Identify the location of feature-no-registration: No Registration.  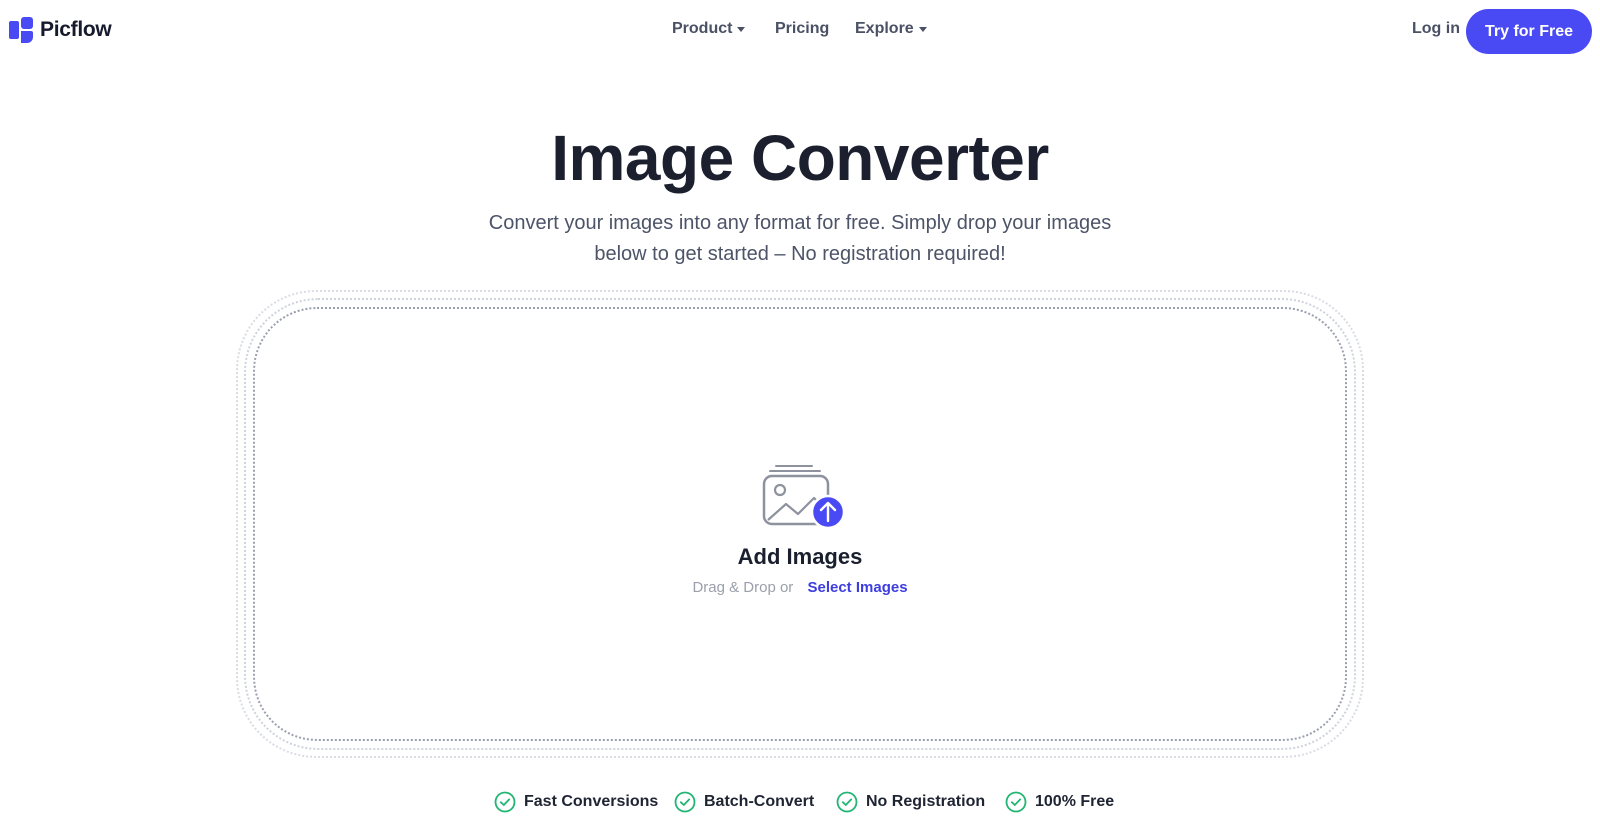
(910, 802).